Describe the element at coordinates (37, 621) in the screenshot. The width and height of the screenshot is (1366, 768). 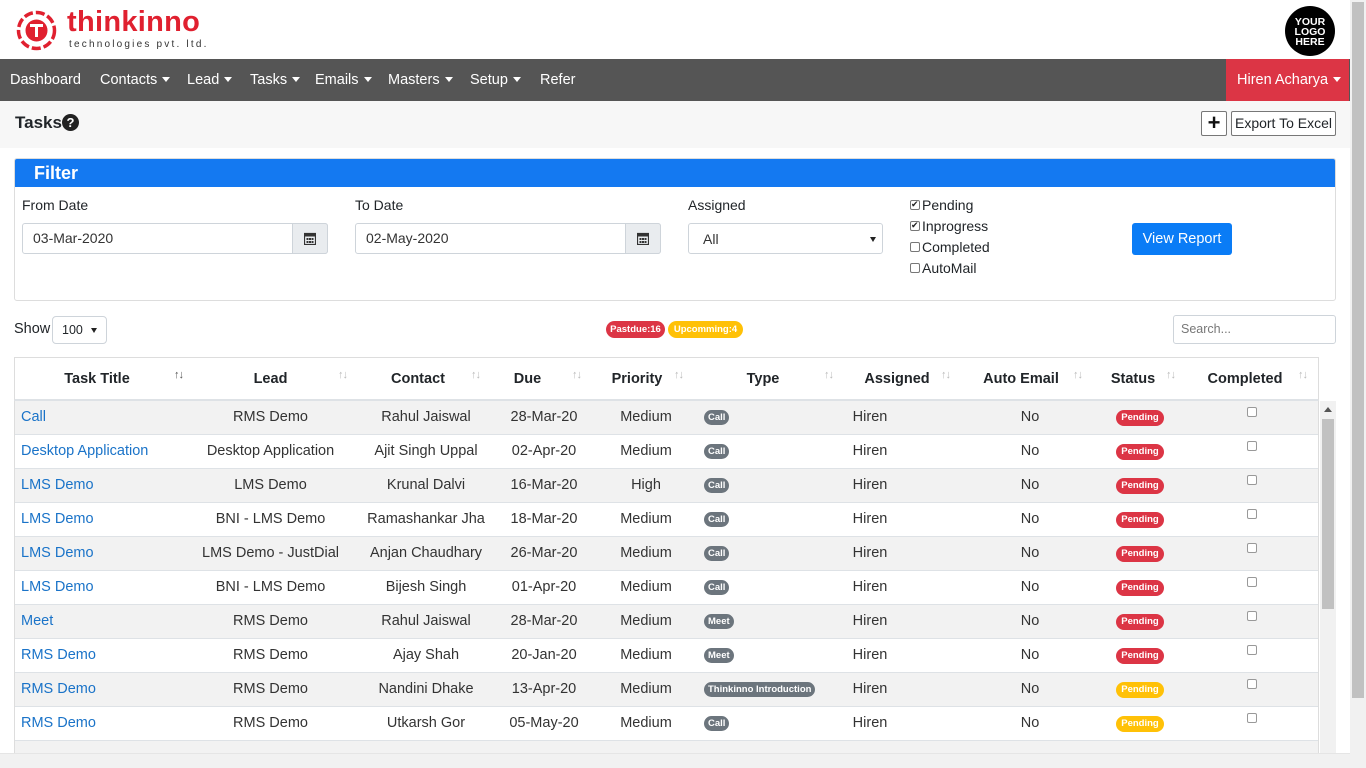
I see `task-title-link: Meet` at that location.